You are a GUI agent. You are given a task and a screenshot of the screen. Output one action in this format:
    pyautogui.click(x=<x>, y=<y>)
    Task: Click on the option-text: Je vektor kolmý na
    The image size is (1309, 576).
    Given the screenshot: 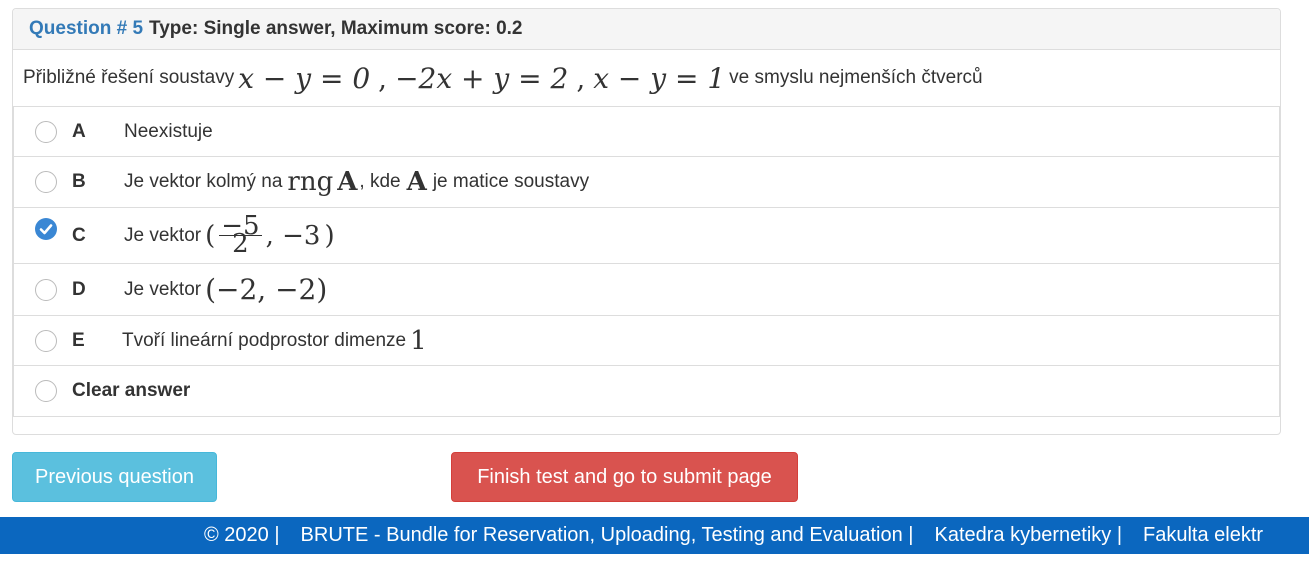 What is the action you would take?
    pyautogui.click(x=203, y=181)
    